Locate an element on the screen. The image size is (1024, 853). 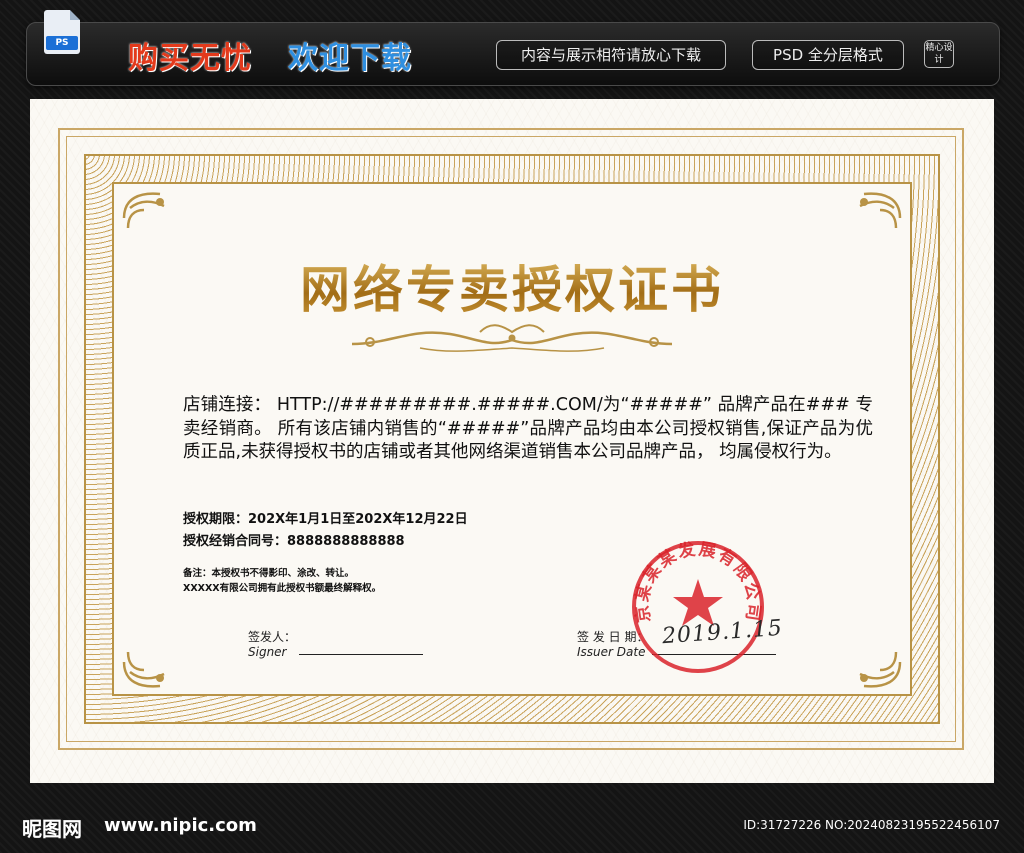
design-tag-text: 精心设计 is located at coordinates (939, 54).